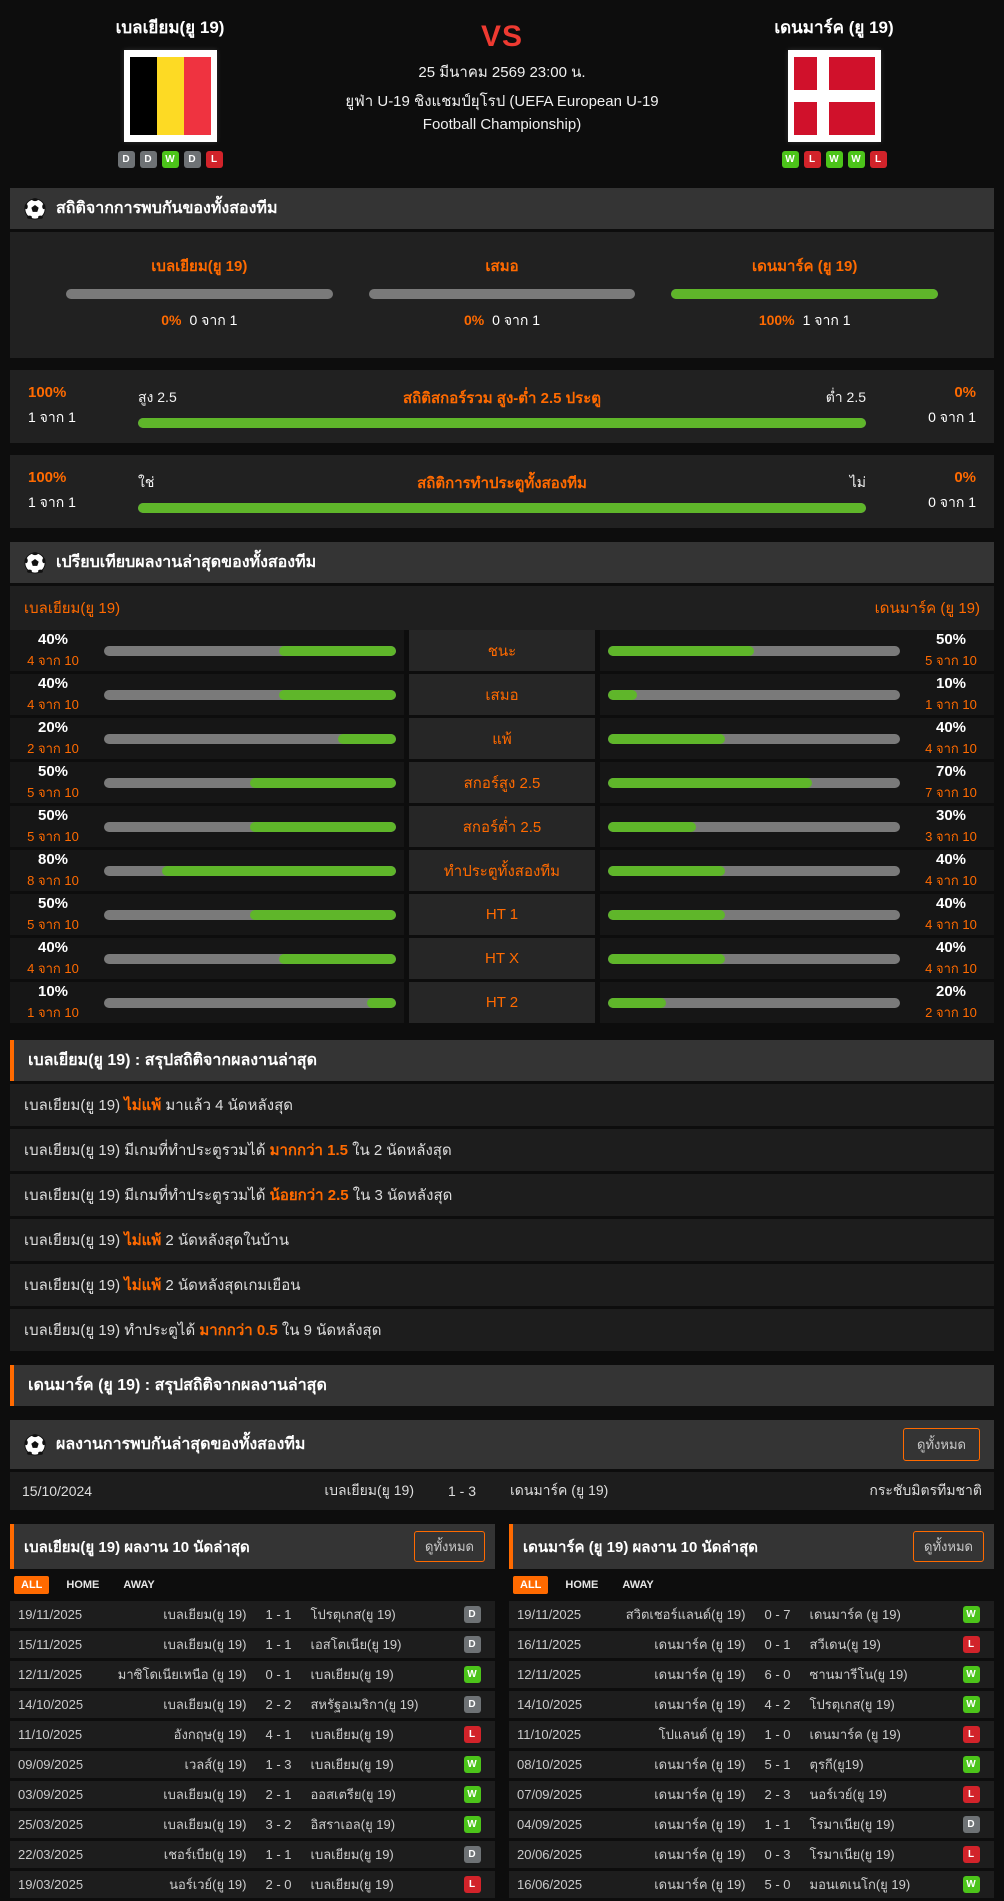  What do you see at coordinates (238, 1330) in the screenshot?
I see `summary-highlight: มากกว่า 0.5` at bounding box center [238, 1330].